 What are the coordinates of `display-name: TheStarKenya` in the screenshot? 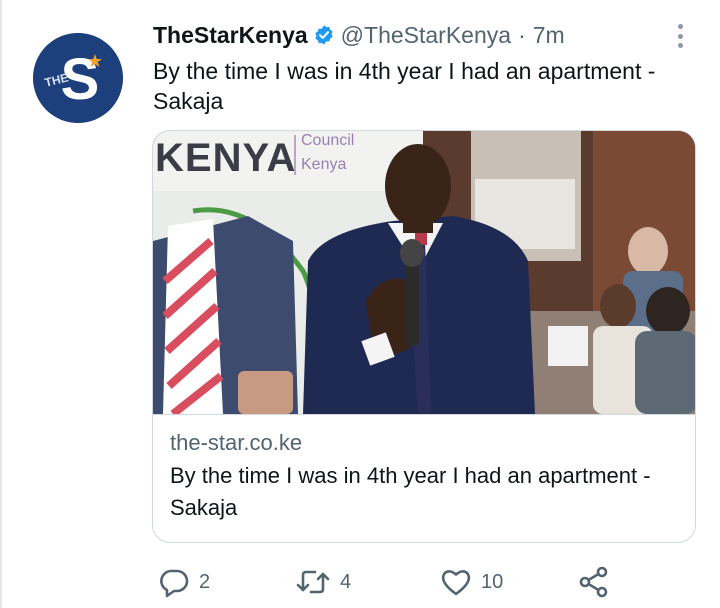 It's located at (230, 35).